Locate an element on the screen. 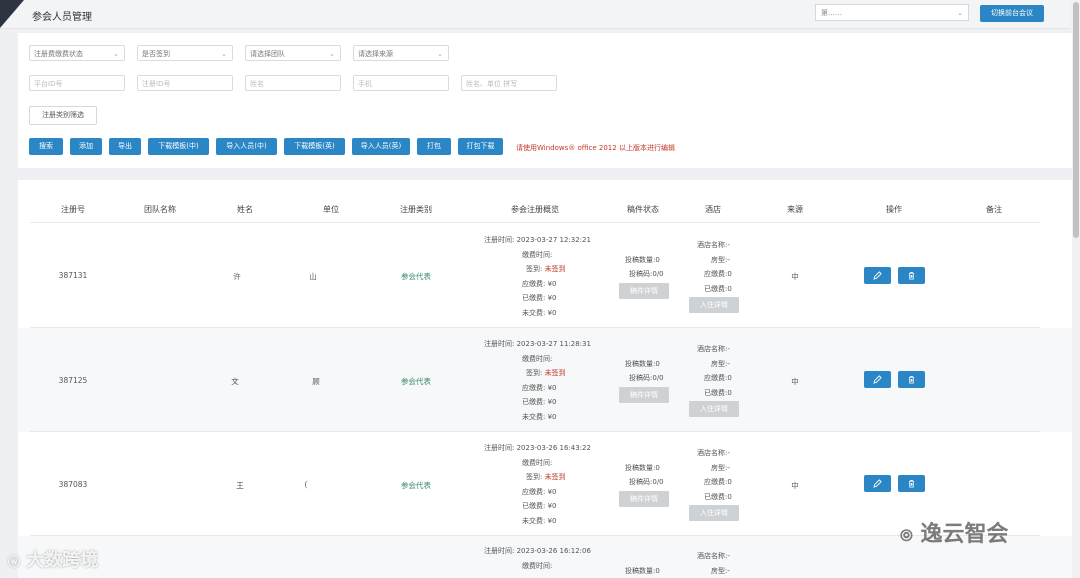 The height and width of the screenshot is (578, 1080). switch-frontend-conference-button: 切换前台会议 is located at coordinates (1012, 13).